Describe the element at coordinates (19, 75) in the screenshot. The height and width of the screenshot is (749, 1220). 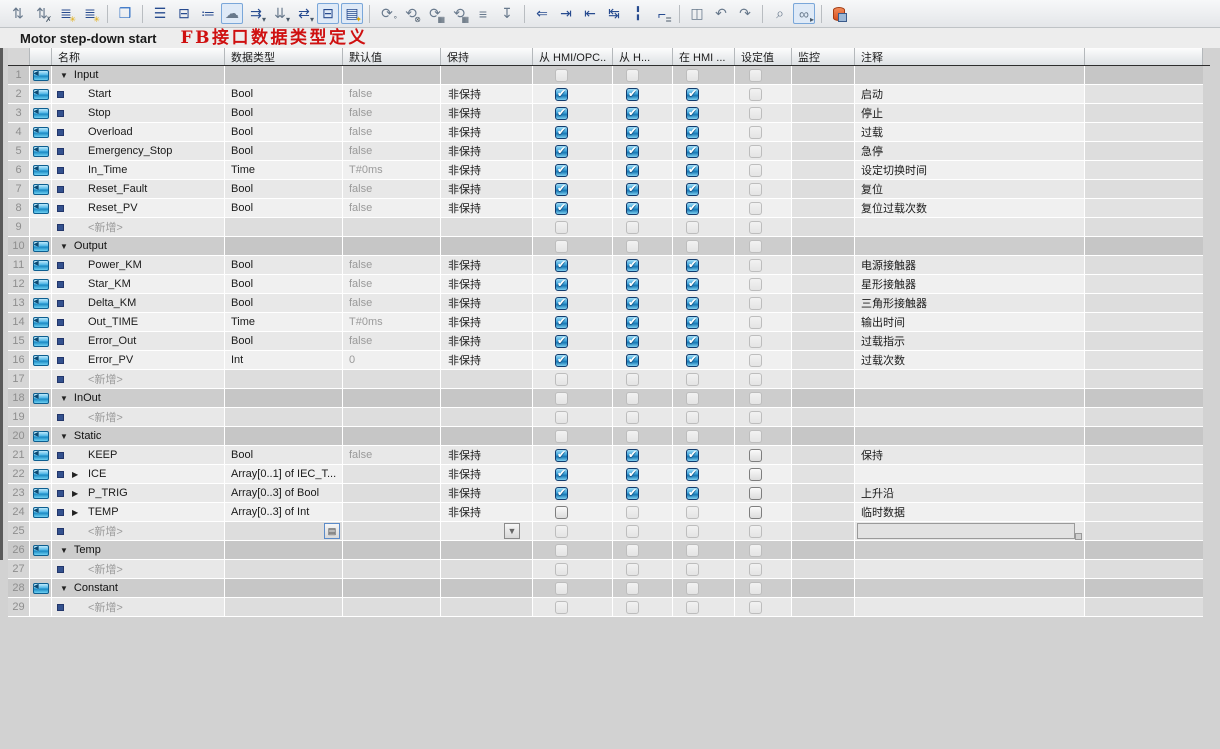
I see `row-number: 1` at that location.